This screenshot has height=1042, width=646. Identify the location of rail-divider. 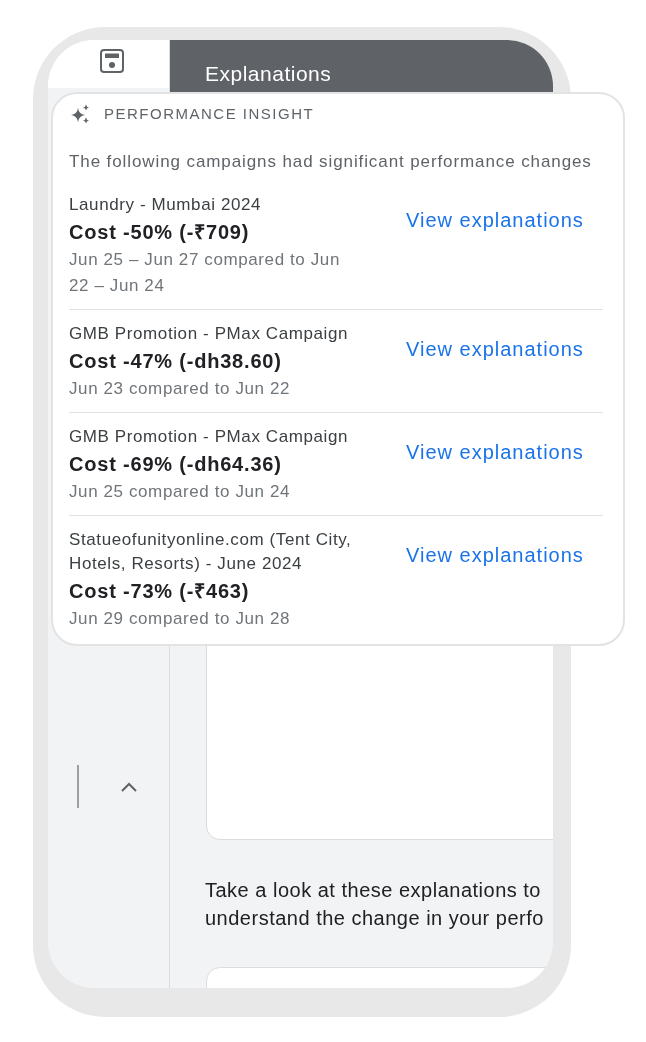
(78, 786).